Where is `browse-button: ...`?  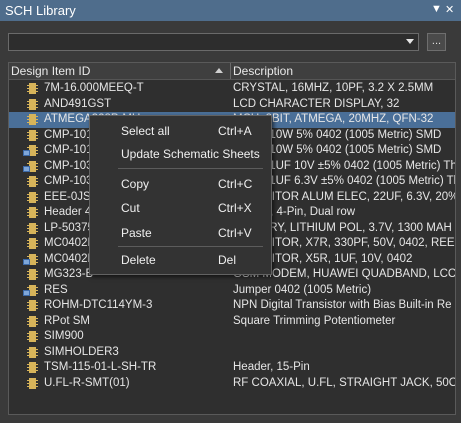 browse-button: ... is located at coordinates (436, 42).